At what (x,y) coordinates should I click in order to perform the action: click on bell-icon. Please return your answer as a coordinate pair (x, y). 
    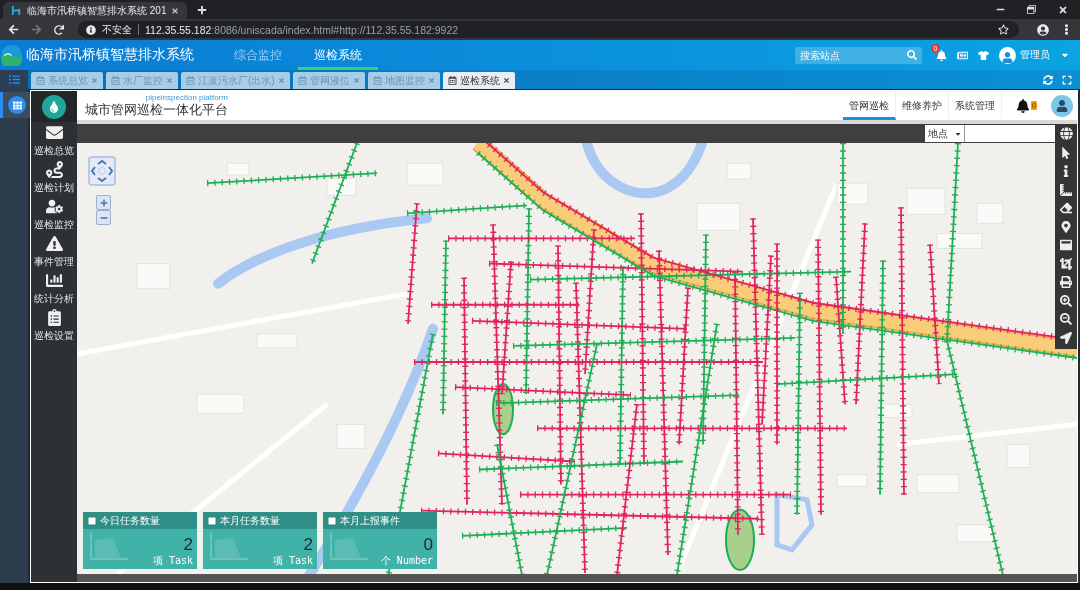
    Looking at the image, I should click on (1023, 105).